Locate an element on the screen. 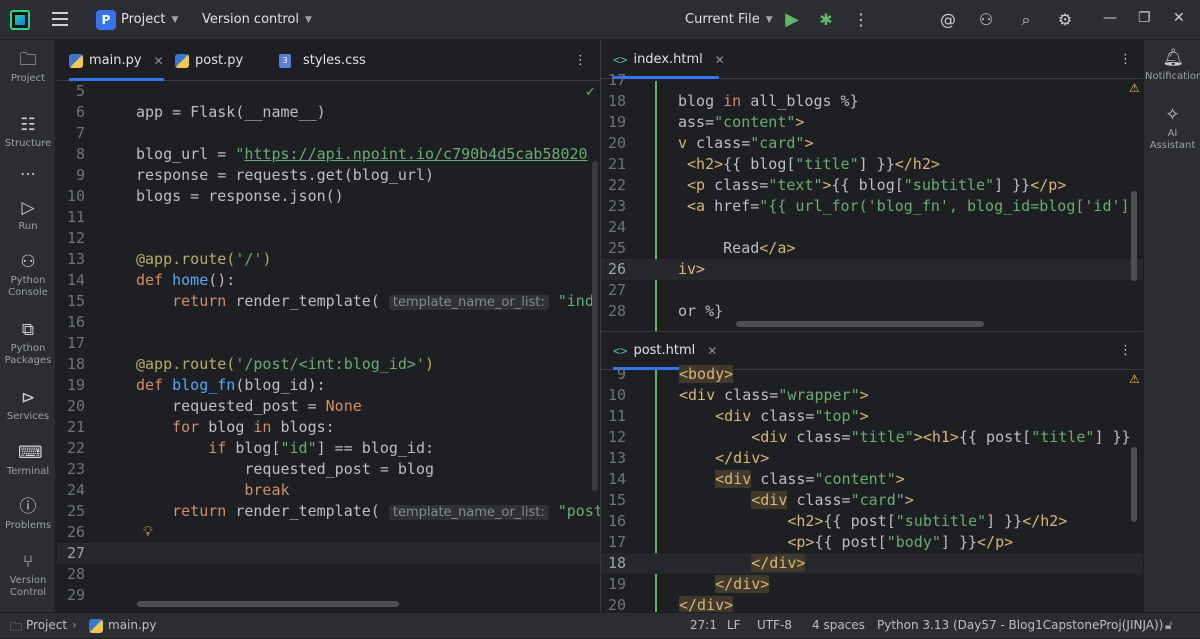 The width and height of the screenshot is (1200, 639). structure-icon: ☷ is located at coordinates (28, 125).